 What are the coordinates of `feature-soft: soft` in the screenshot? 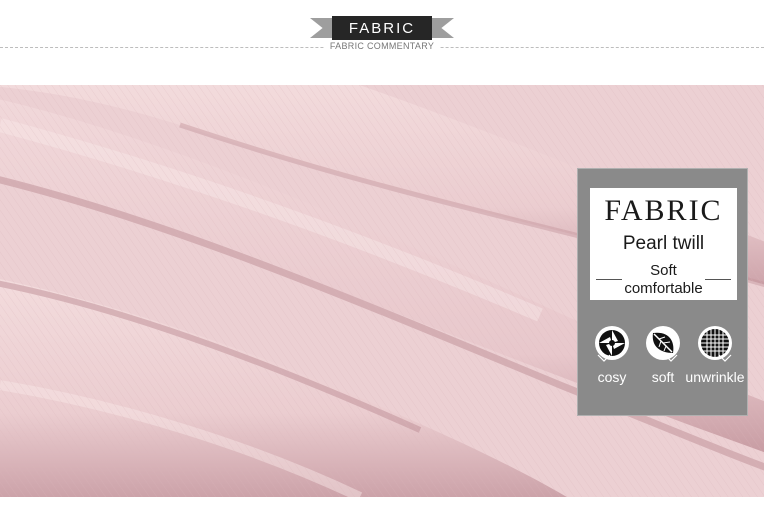 It's located at (663, 354).